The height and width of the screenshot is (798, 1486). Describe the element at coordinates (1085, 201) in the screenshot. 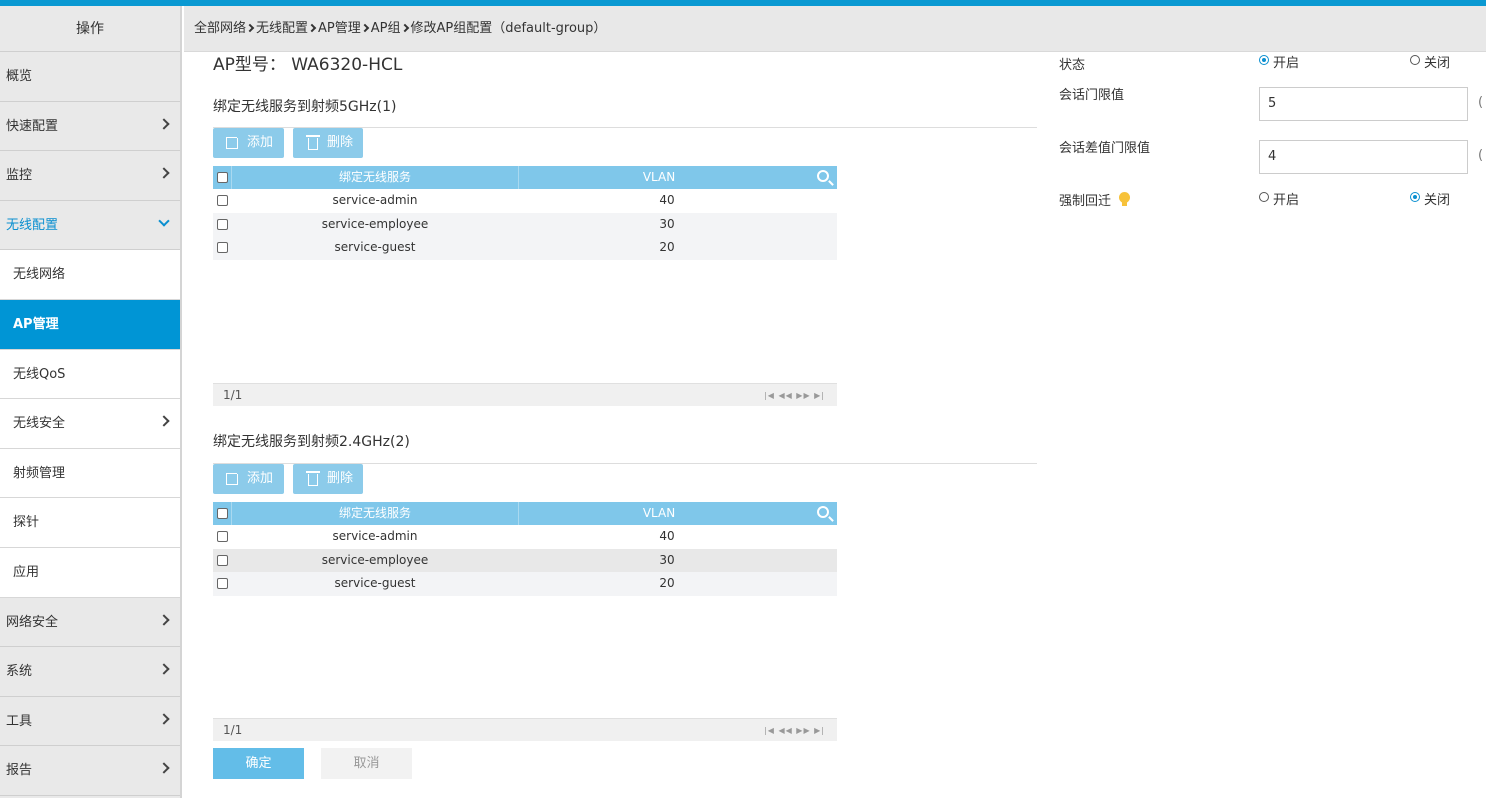

I see `force-roam-label: 强制回迁` at that location.